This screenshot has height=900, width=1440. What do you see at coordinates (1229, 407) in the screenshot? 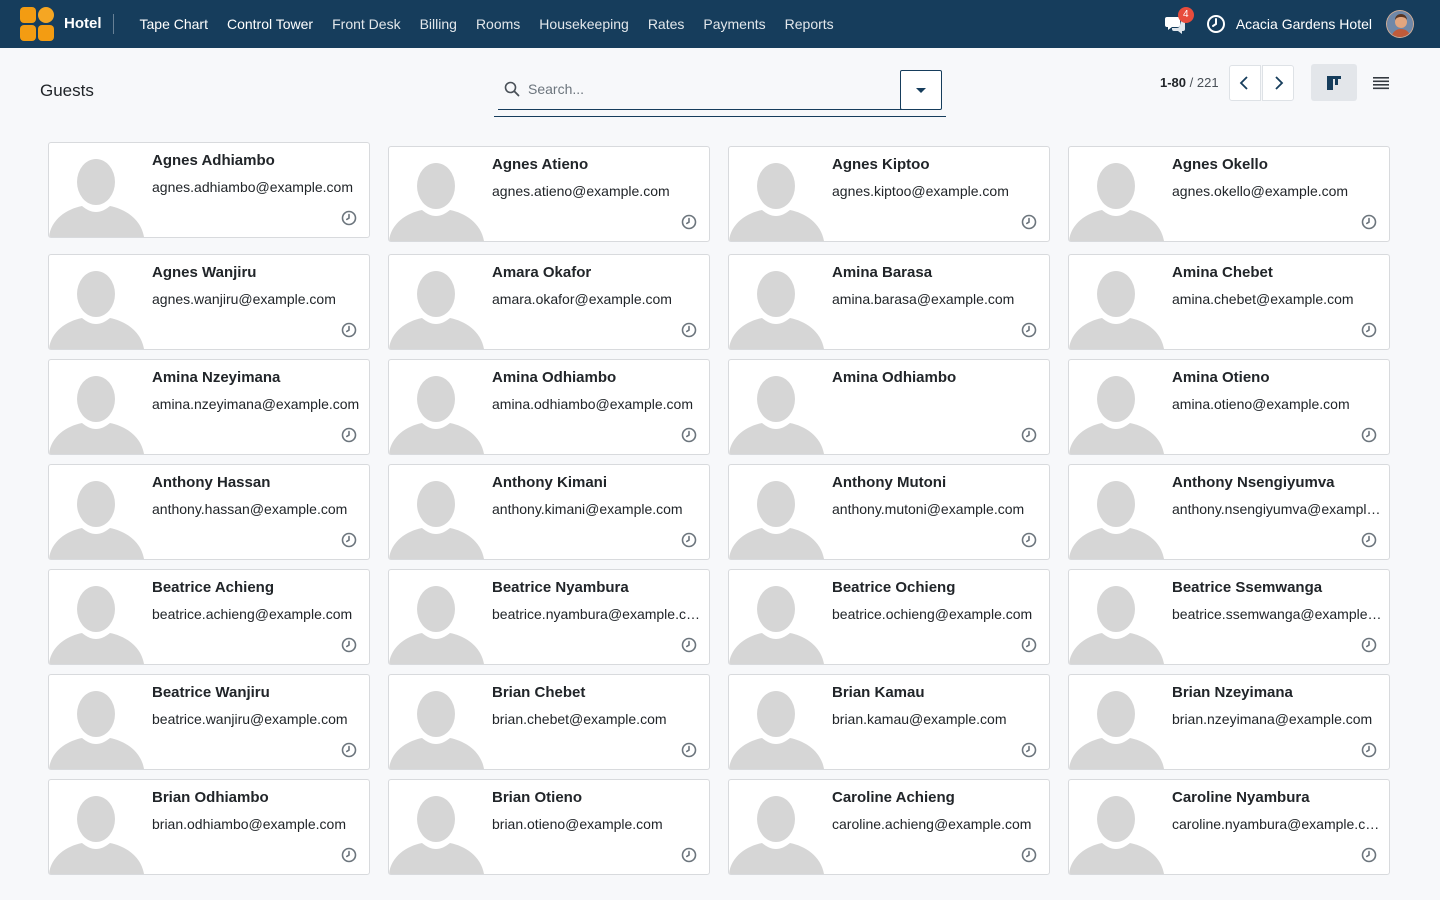
I see `guest-card: Amina Otieno amina.otieno@example.com` at bounding box center [1229, 407].